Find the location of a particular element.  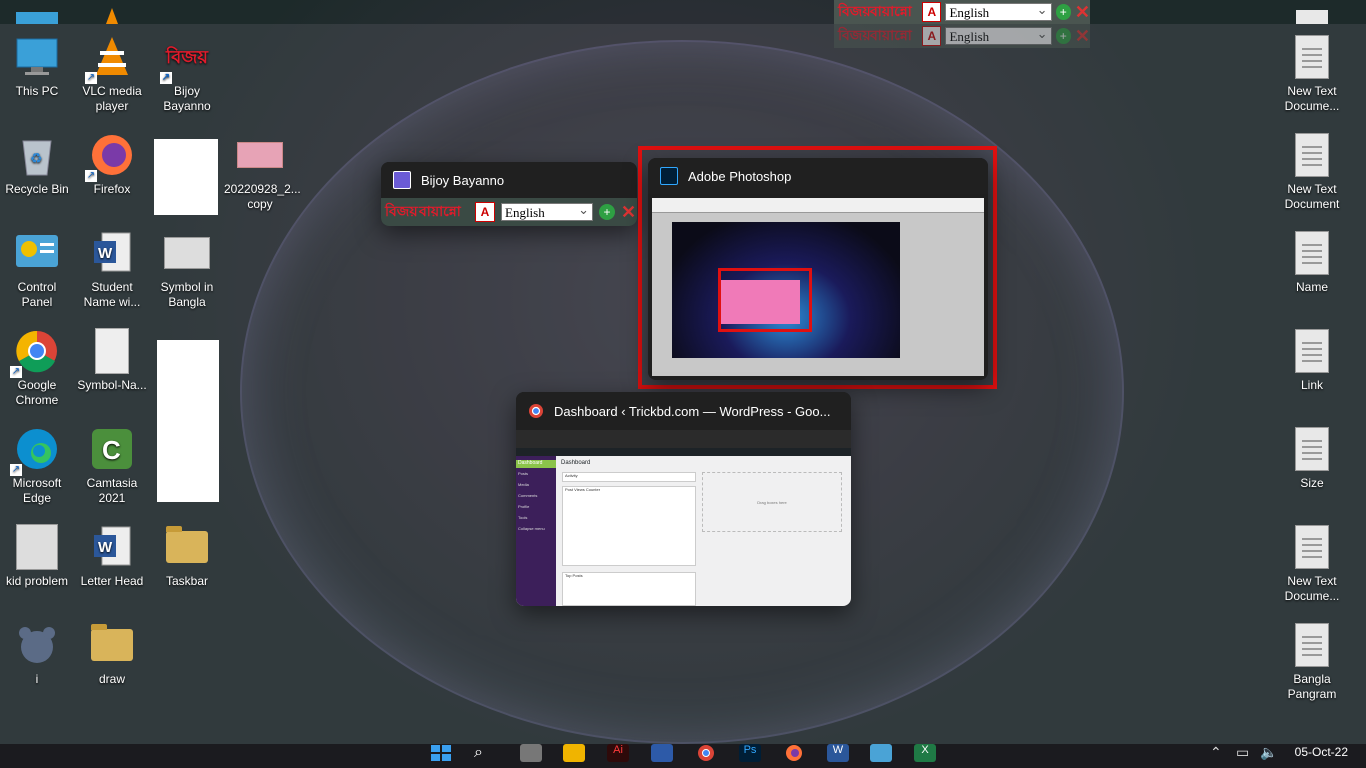

desktop-icon-label: Bangla Pangram is located at coordinates (1312, 686).